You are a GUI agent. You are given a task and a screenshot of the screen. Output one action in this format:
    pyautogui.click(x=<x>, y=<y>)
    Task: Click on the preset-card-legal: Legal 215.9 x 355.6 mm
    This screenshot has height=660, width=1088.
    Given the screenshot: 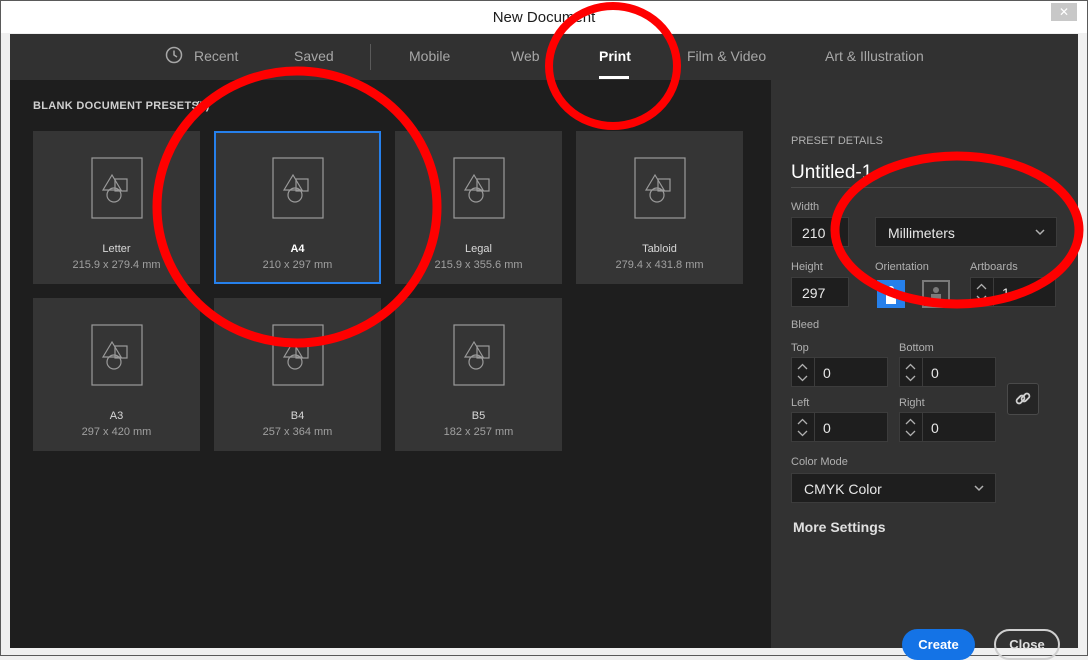 What is the action you would take?
    pyautogui.click(x=478, y=207)
    